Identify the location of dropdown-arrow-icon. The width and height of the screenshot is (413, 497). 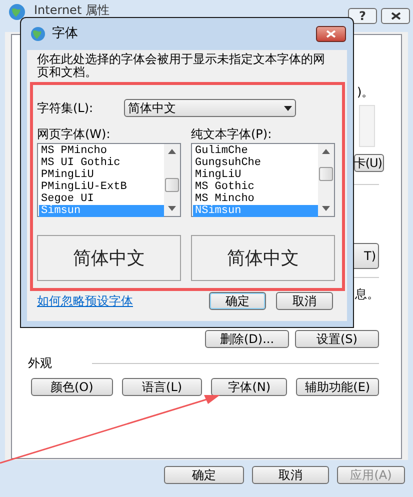
(288, 108).